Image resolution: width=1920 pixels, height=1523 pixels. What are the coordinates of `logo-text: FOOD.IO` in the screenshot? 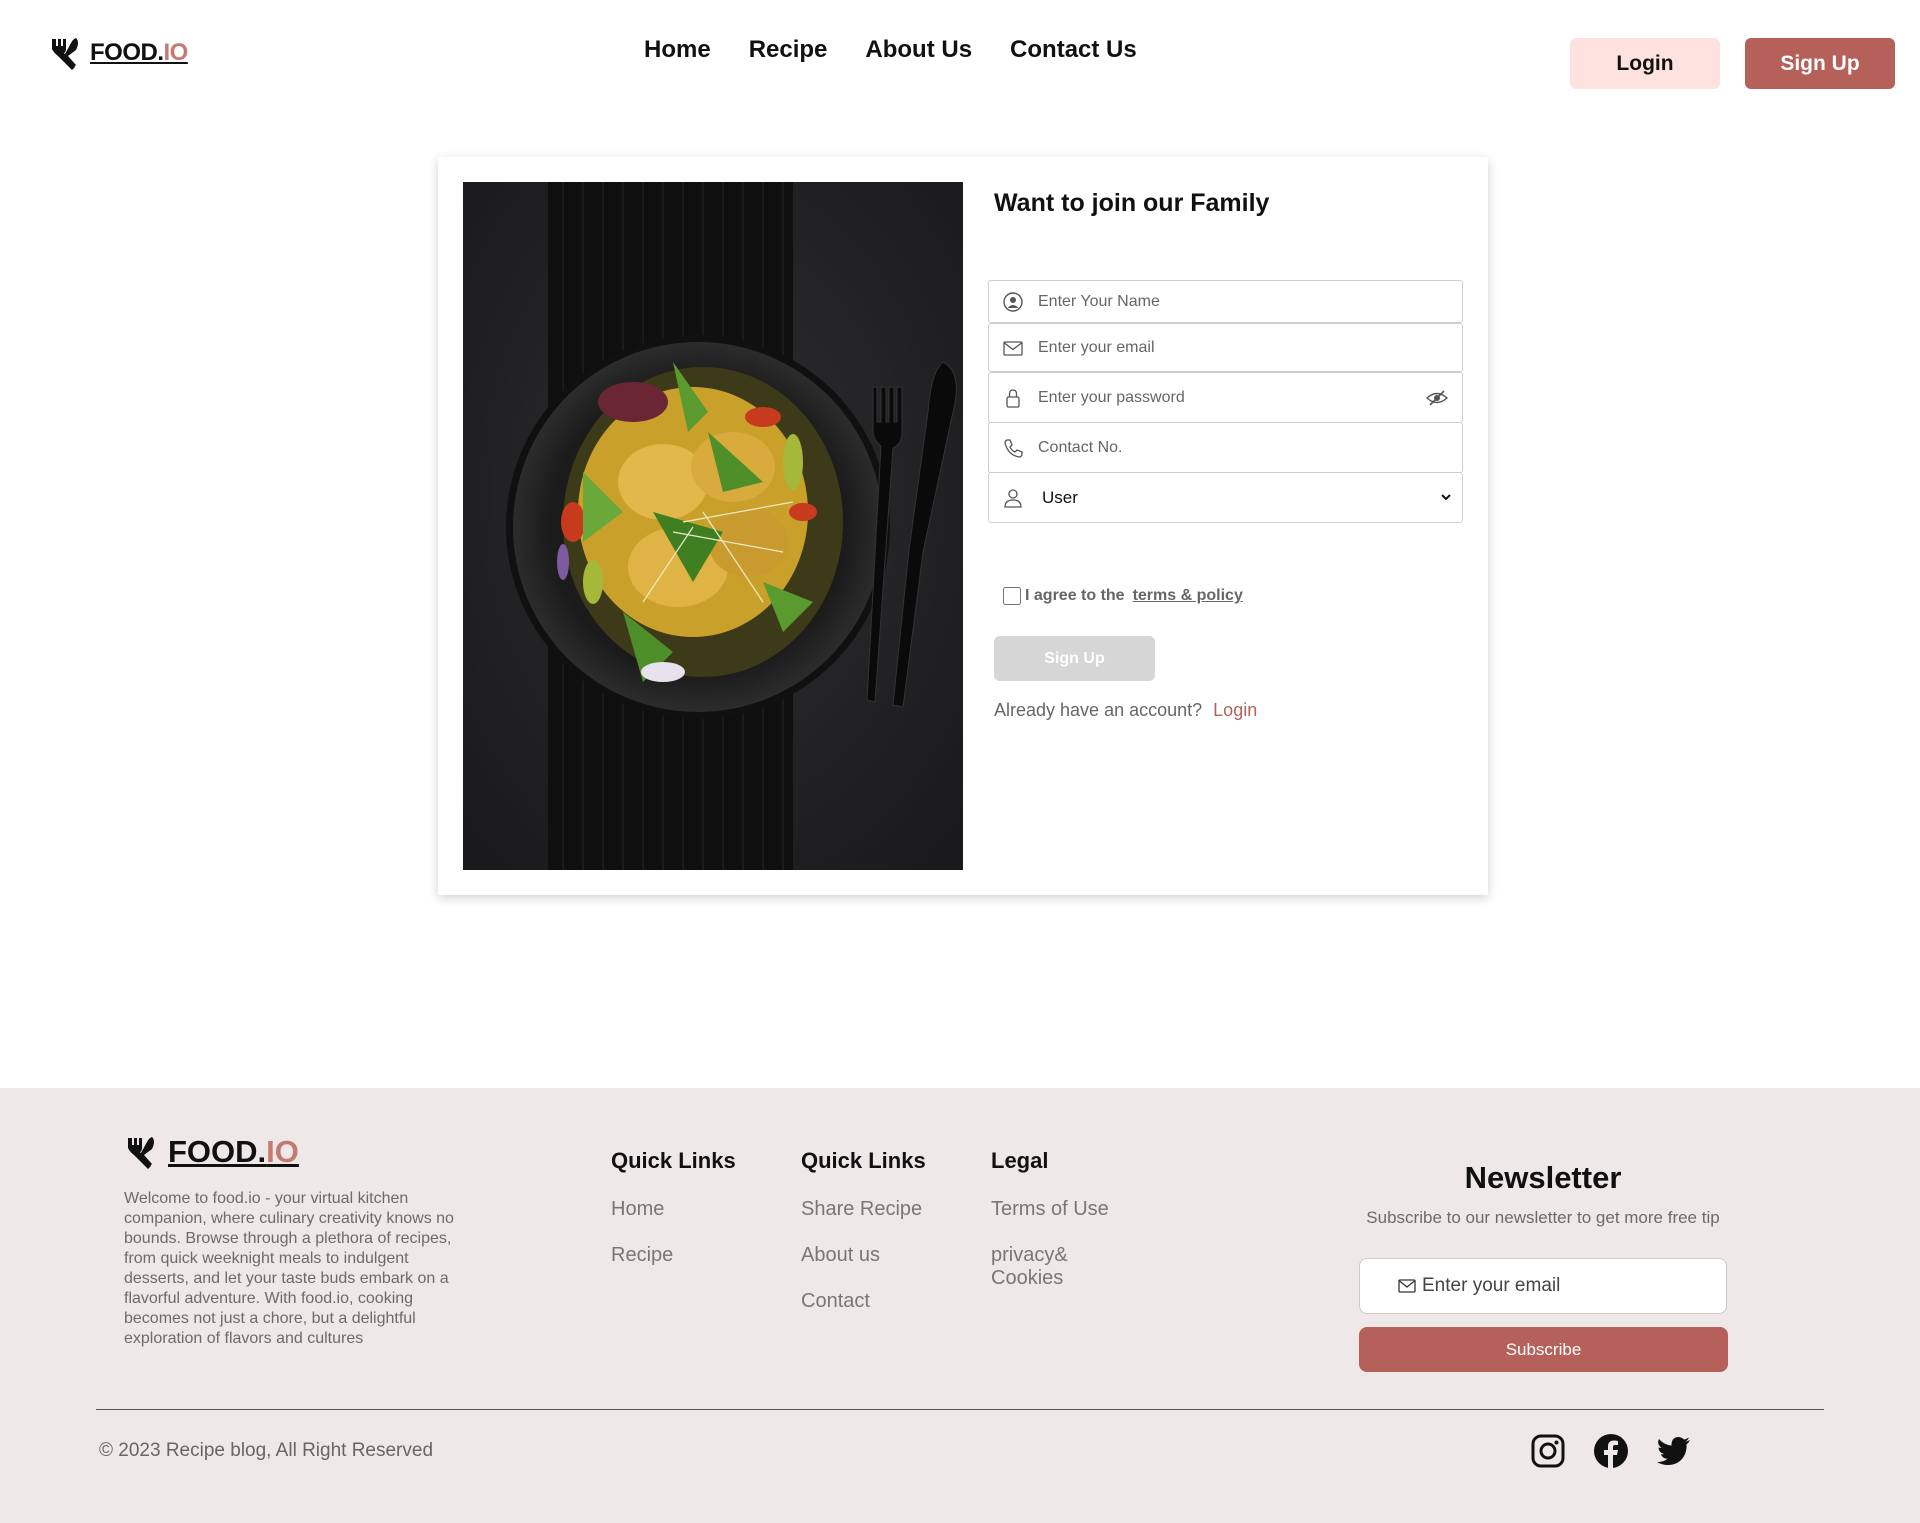 It's located at (139, 52).